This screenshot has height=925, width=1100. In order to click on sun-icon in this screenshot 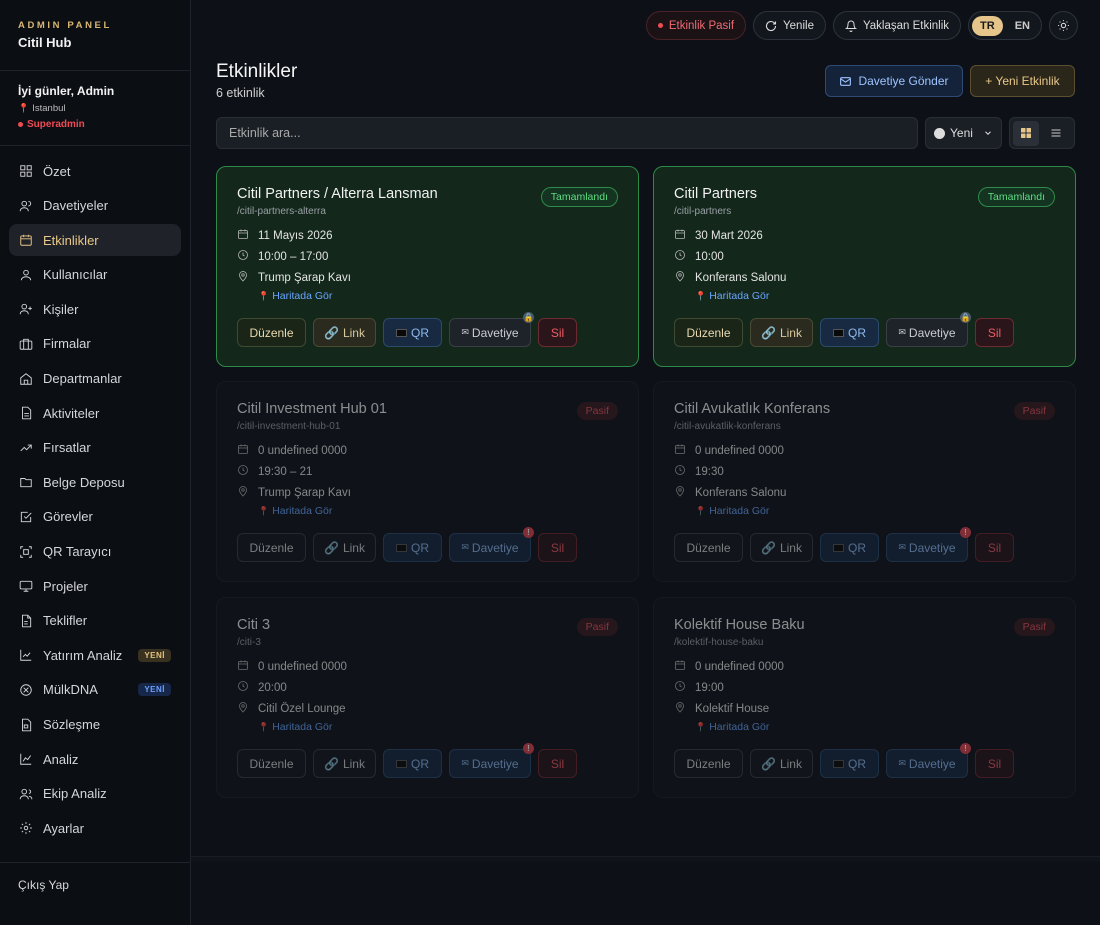, I will do `click(1063, 25)`.